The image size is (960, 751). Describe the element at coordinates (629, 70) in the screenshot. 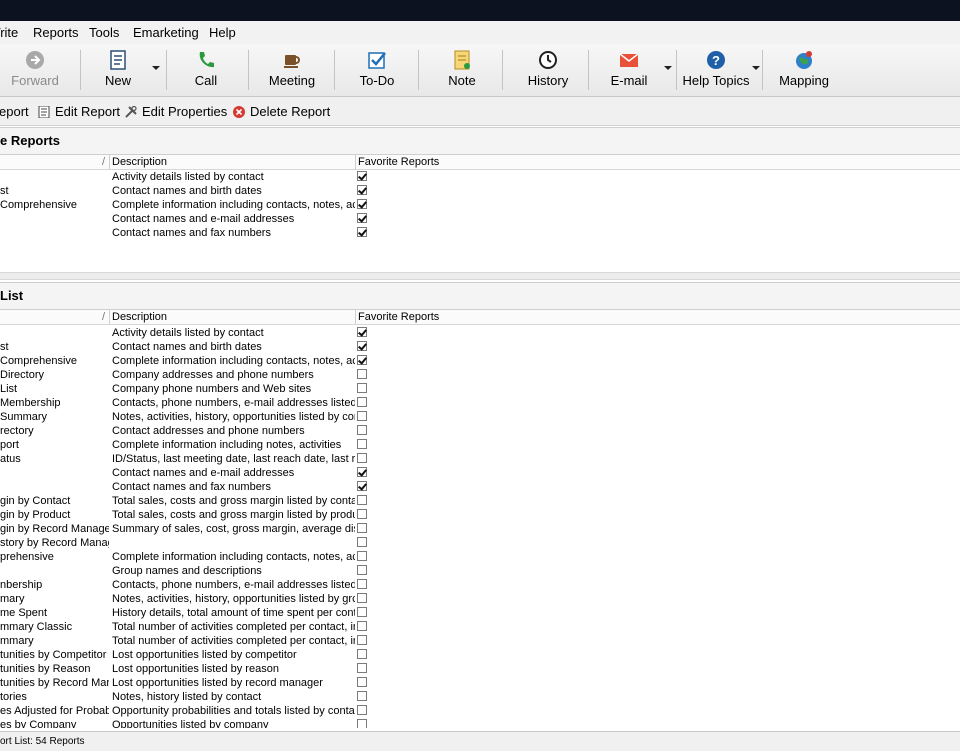

I see `email-button: E-mail` at that location.